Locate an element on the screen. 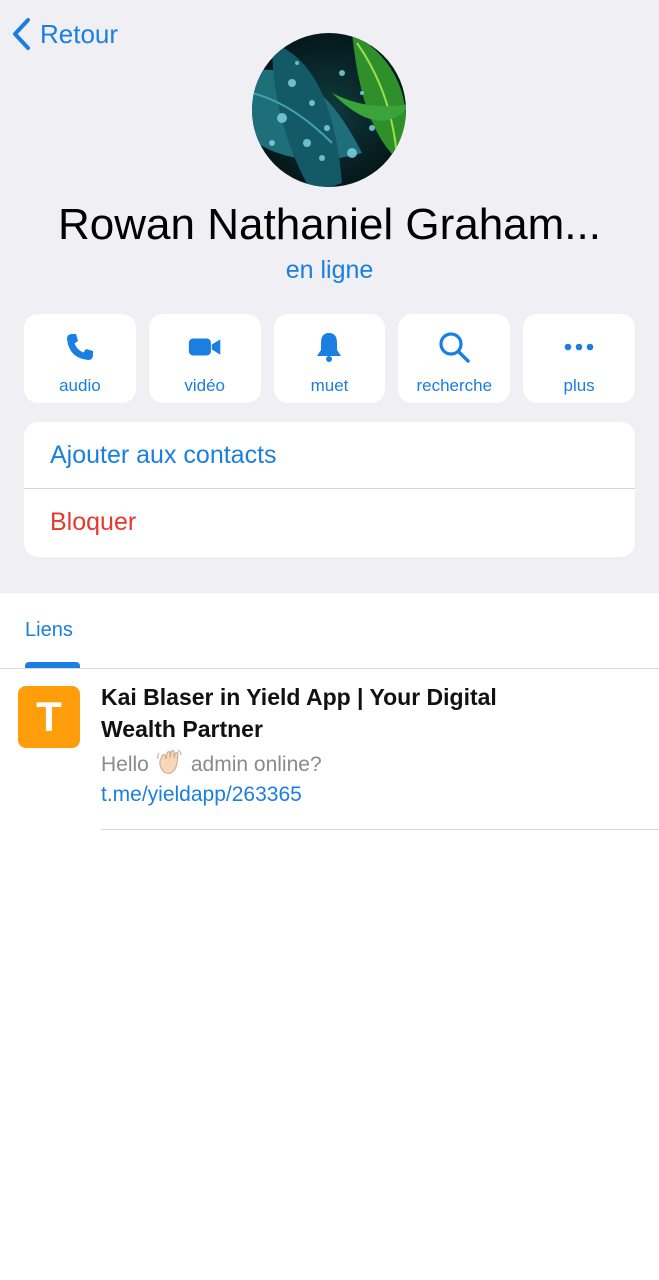 The height and width of the screenshot is (1280, 659). back-button: Retour is located at coordinates (64, 34).